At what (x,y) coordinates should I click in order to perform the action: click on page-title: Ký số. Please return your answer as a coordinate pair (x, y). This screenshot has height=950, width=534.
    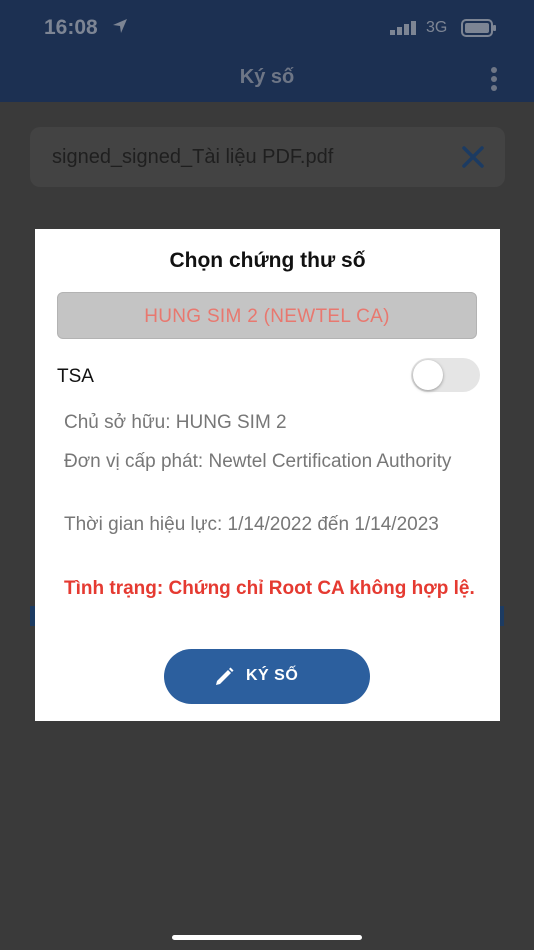
    Looking at the image, I should click on (267, 77).